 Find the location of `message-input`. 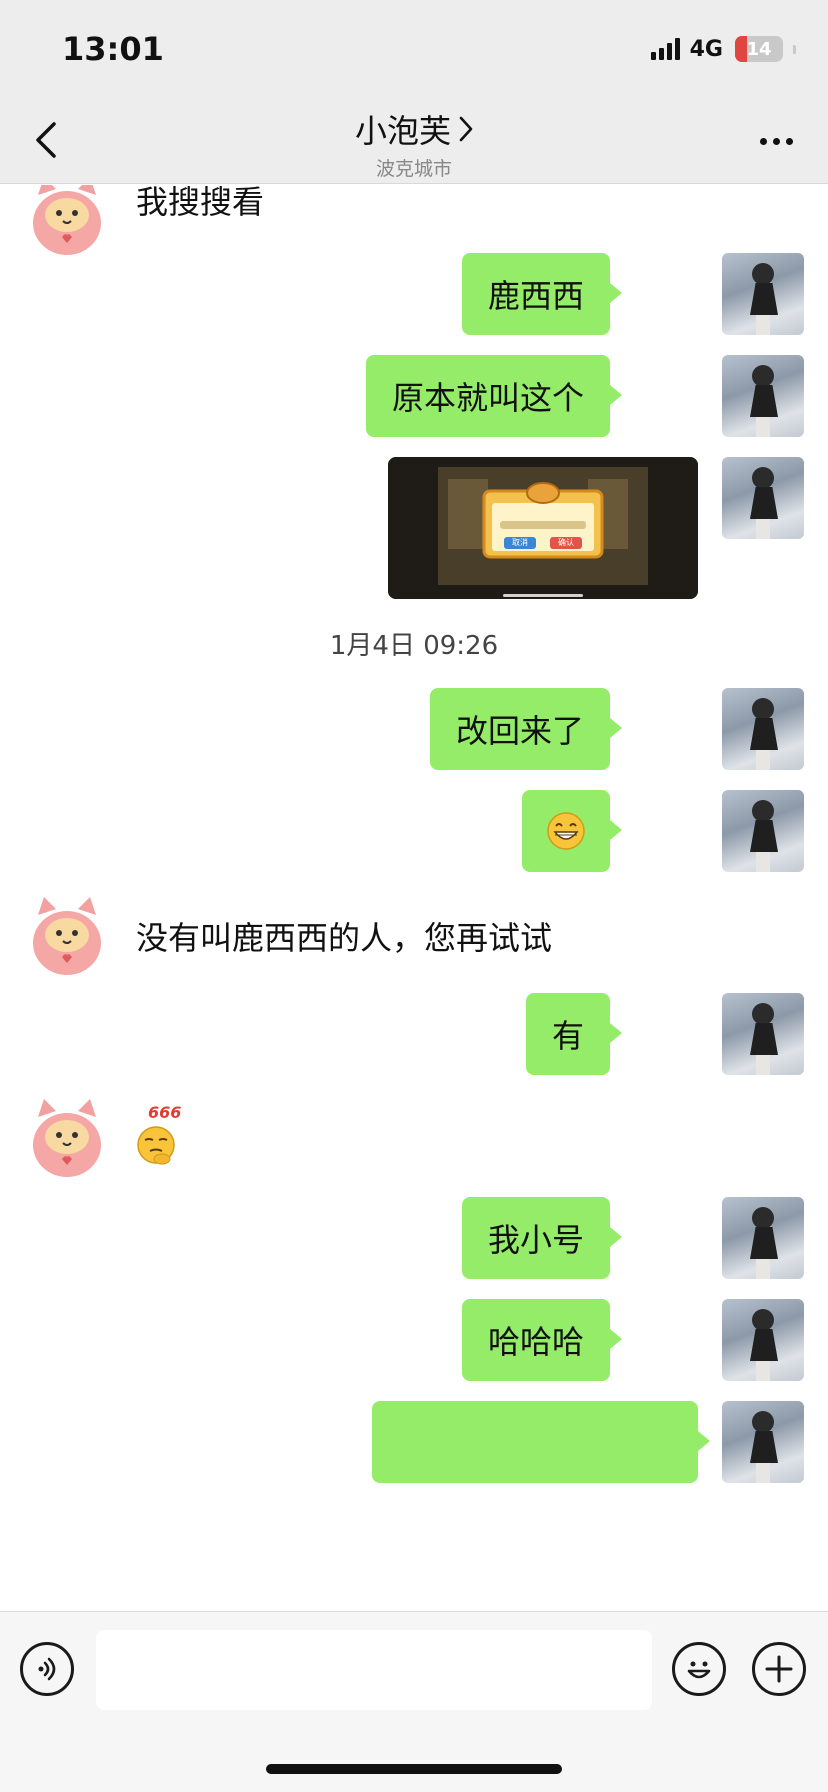

message-input is located at coordinates (374, 1670).